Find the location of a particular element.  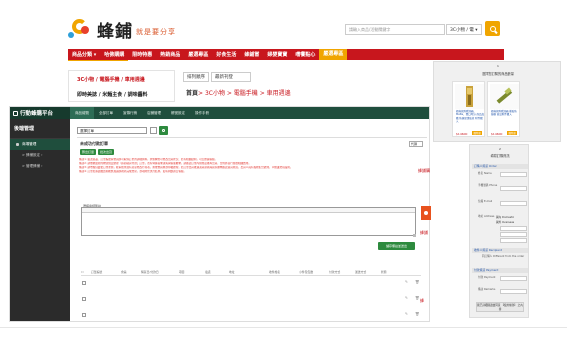

nav-item-selected: 嚴選專區 is located at coordinates (198, 54).